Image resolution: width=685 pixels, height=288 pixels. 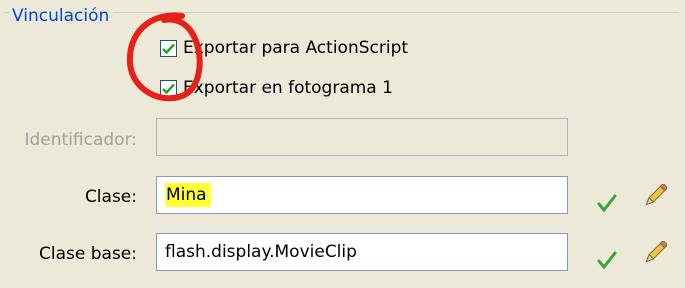 I want to click on class-input: Mina, so click(x=362, y=195).